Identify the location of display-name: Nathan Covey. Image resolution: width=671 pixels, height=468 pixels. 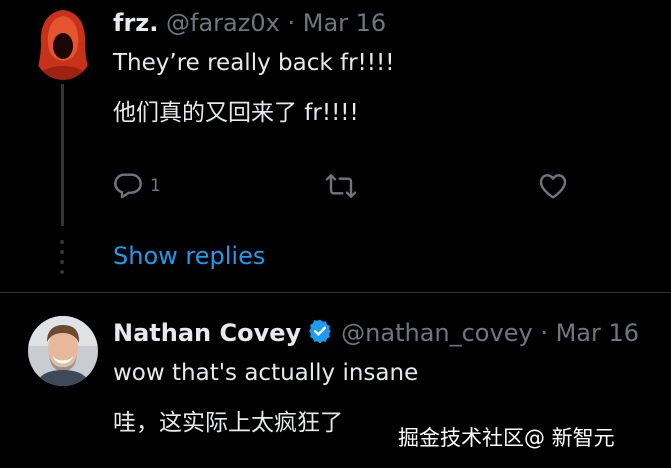
(207, 333).